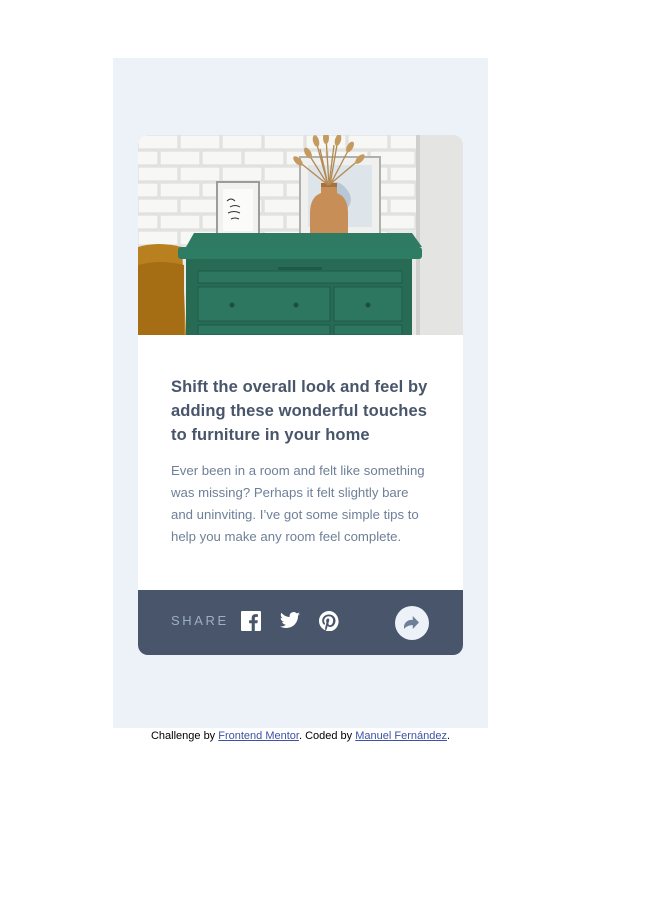  Describe the element at coordinates (183, 736) in the screenshot. I see `attribution-prefix: Challenge by` at that location.